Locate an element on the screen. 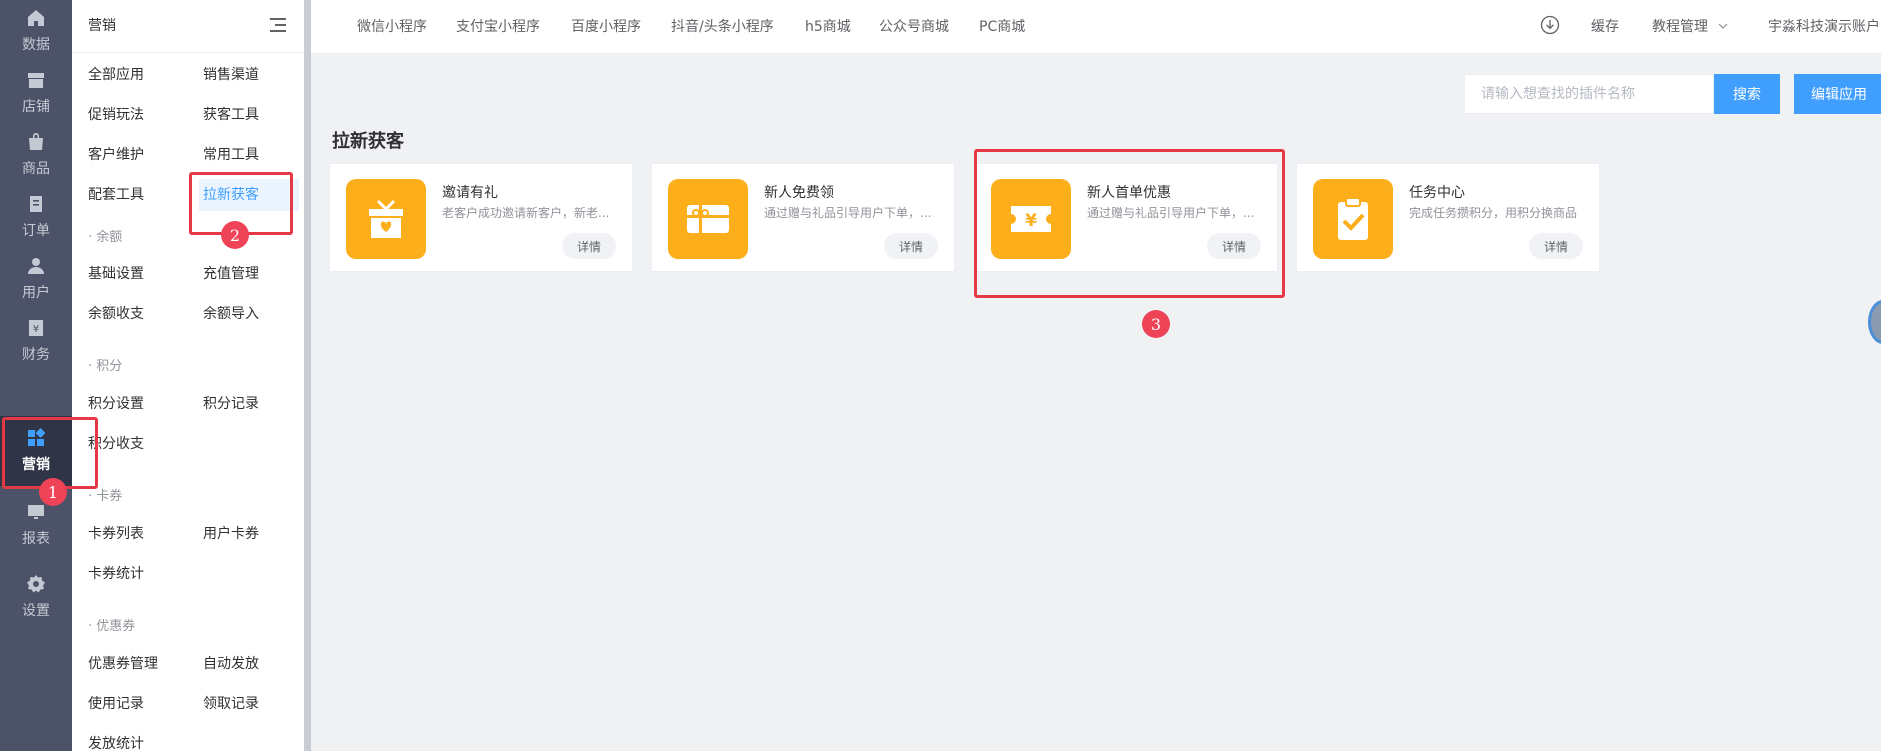 The width and height of the screenshot is (1881, 751). collapse-menu-icon is located at coordinates (277, 25).